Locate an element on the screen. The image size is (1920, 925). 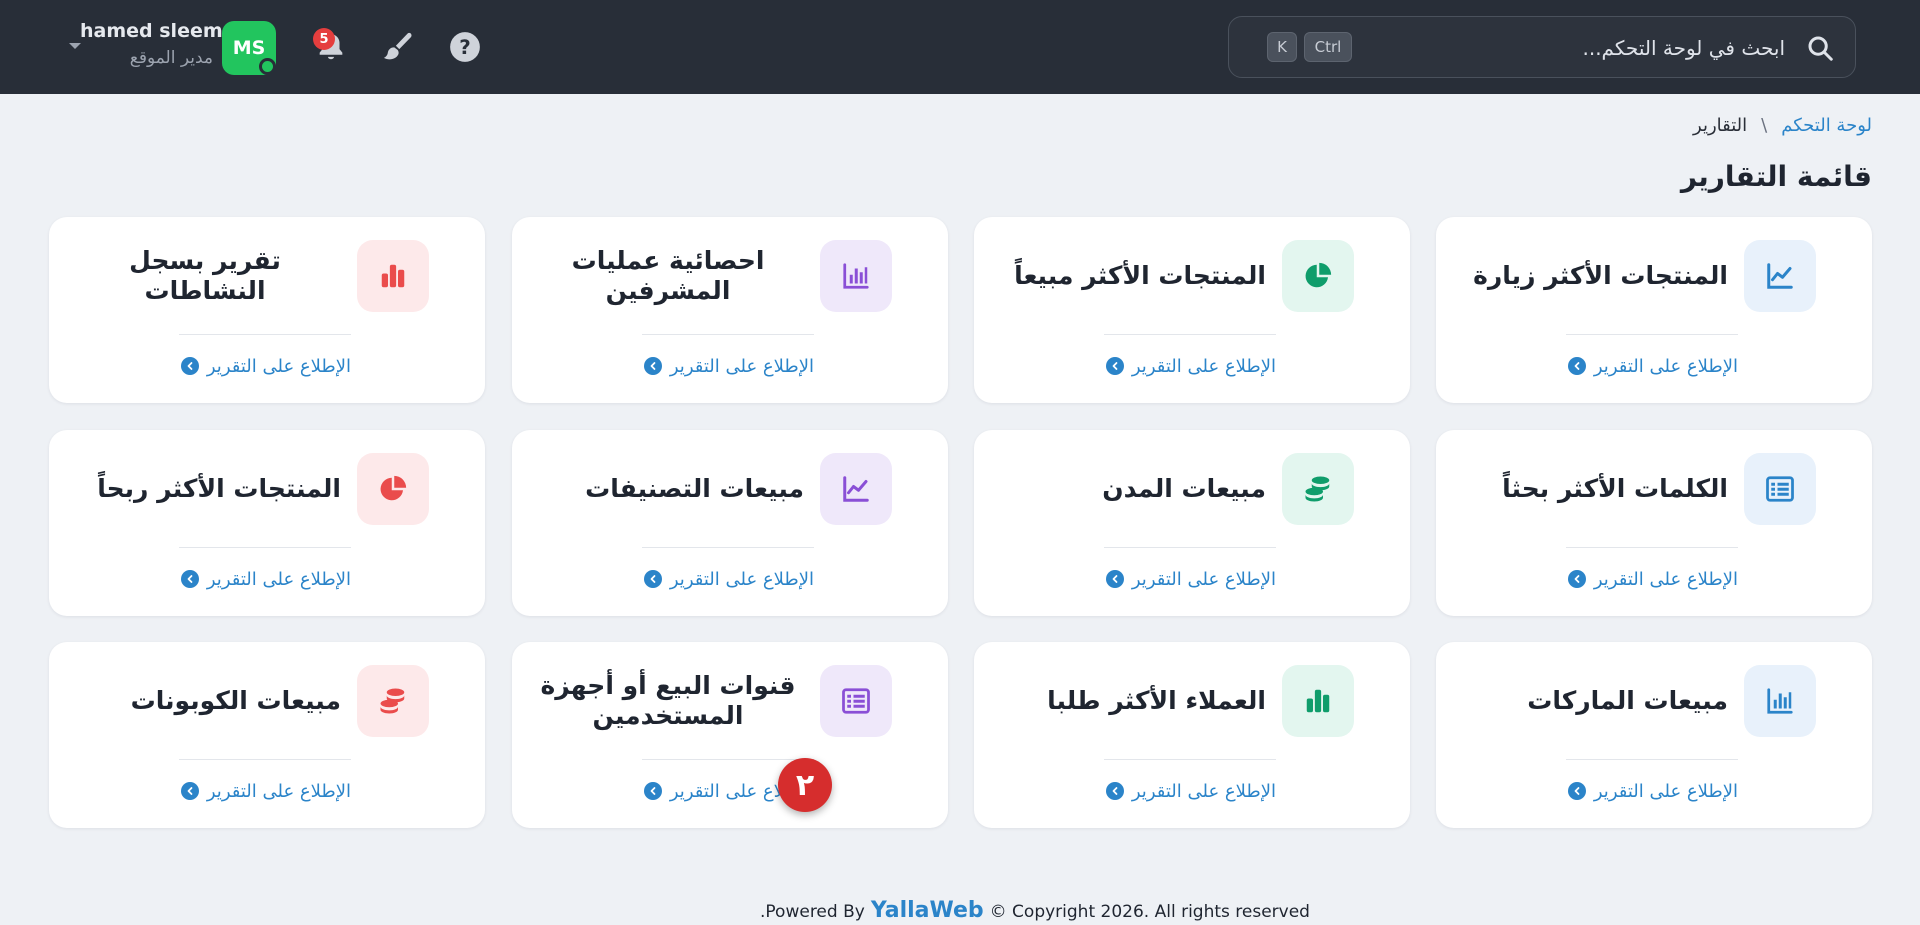
k-key-hint: K is located at coordinates (1282, 47).